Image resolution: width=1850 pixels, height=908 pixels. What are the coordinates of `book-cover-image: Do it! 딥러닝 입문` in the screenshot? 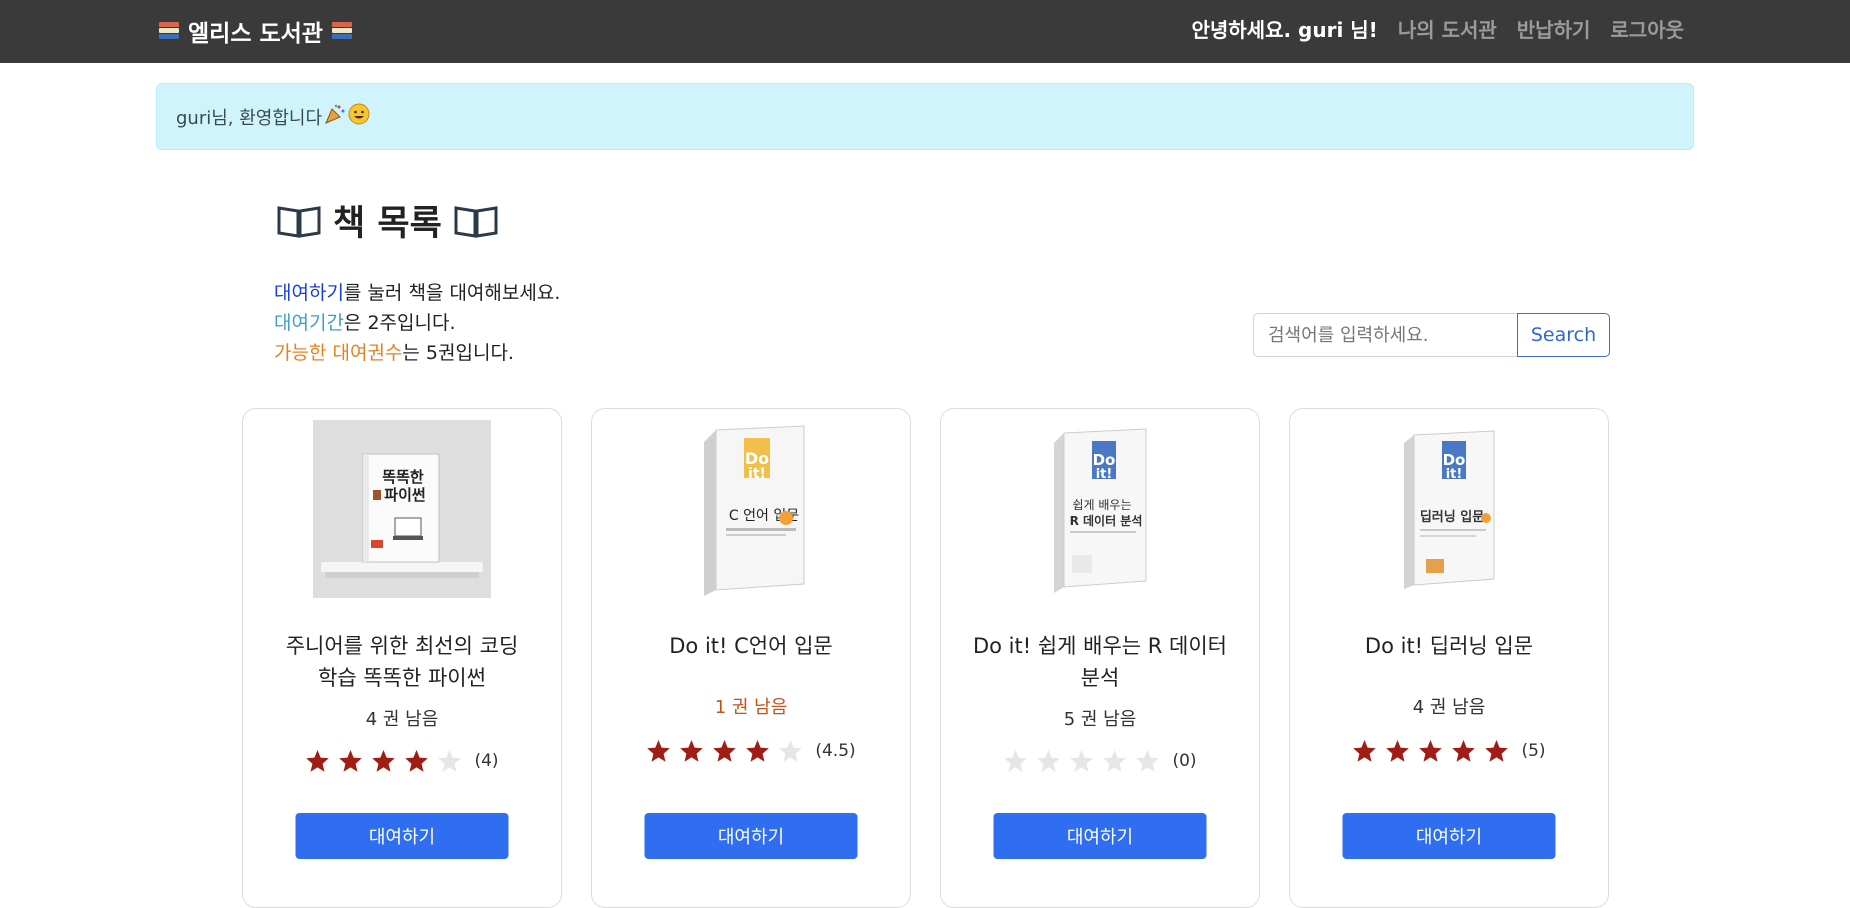 It's located at (1449, 509).